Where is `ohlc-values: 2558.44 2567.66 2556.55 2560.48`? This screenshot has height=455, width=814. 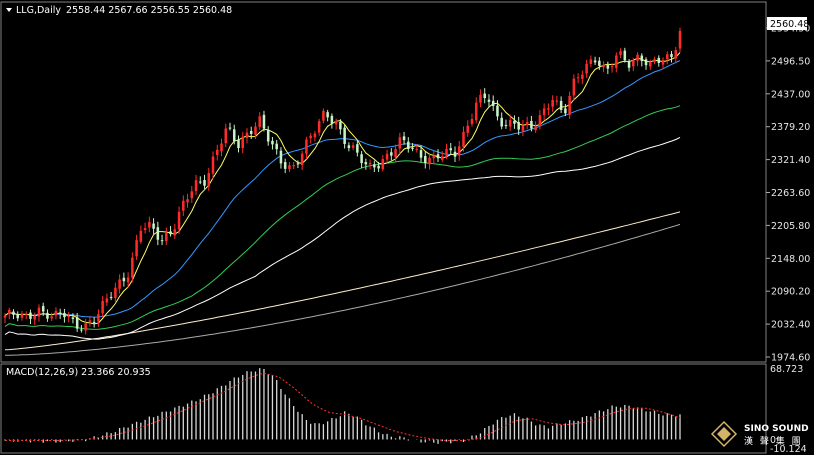 ohlc-values: 2558.44 2567.66 2556.55 2560.48 is located at coordinates (149, 10).